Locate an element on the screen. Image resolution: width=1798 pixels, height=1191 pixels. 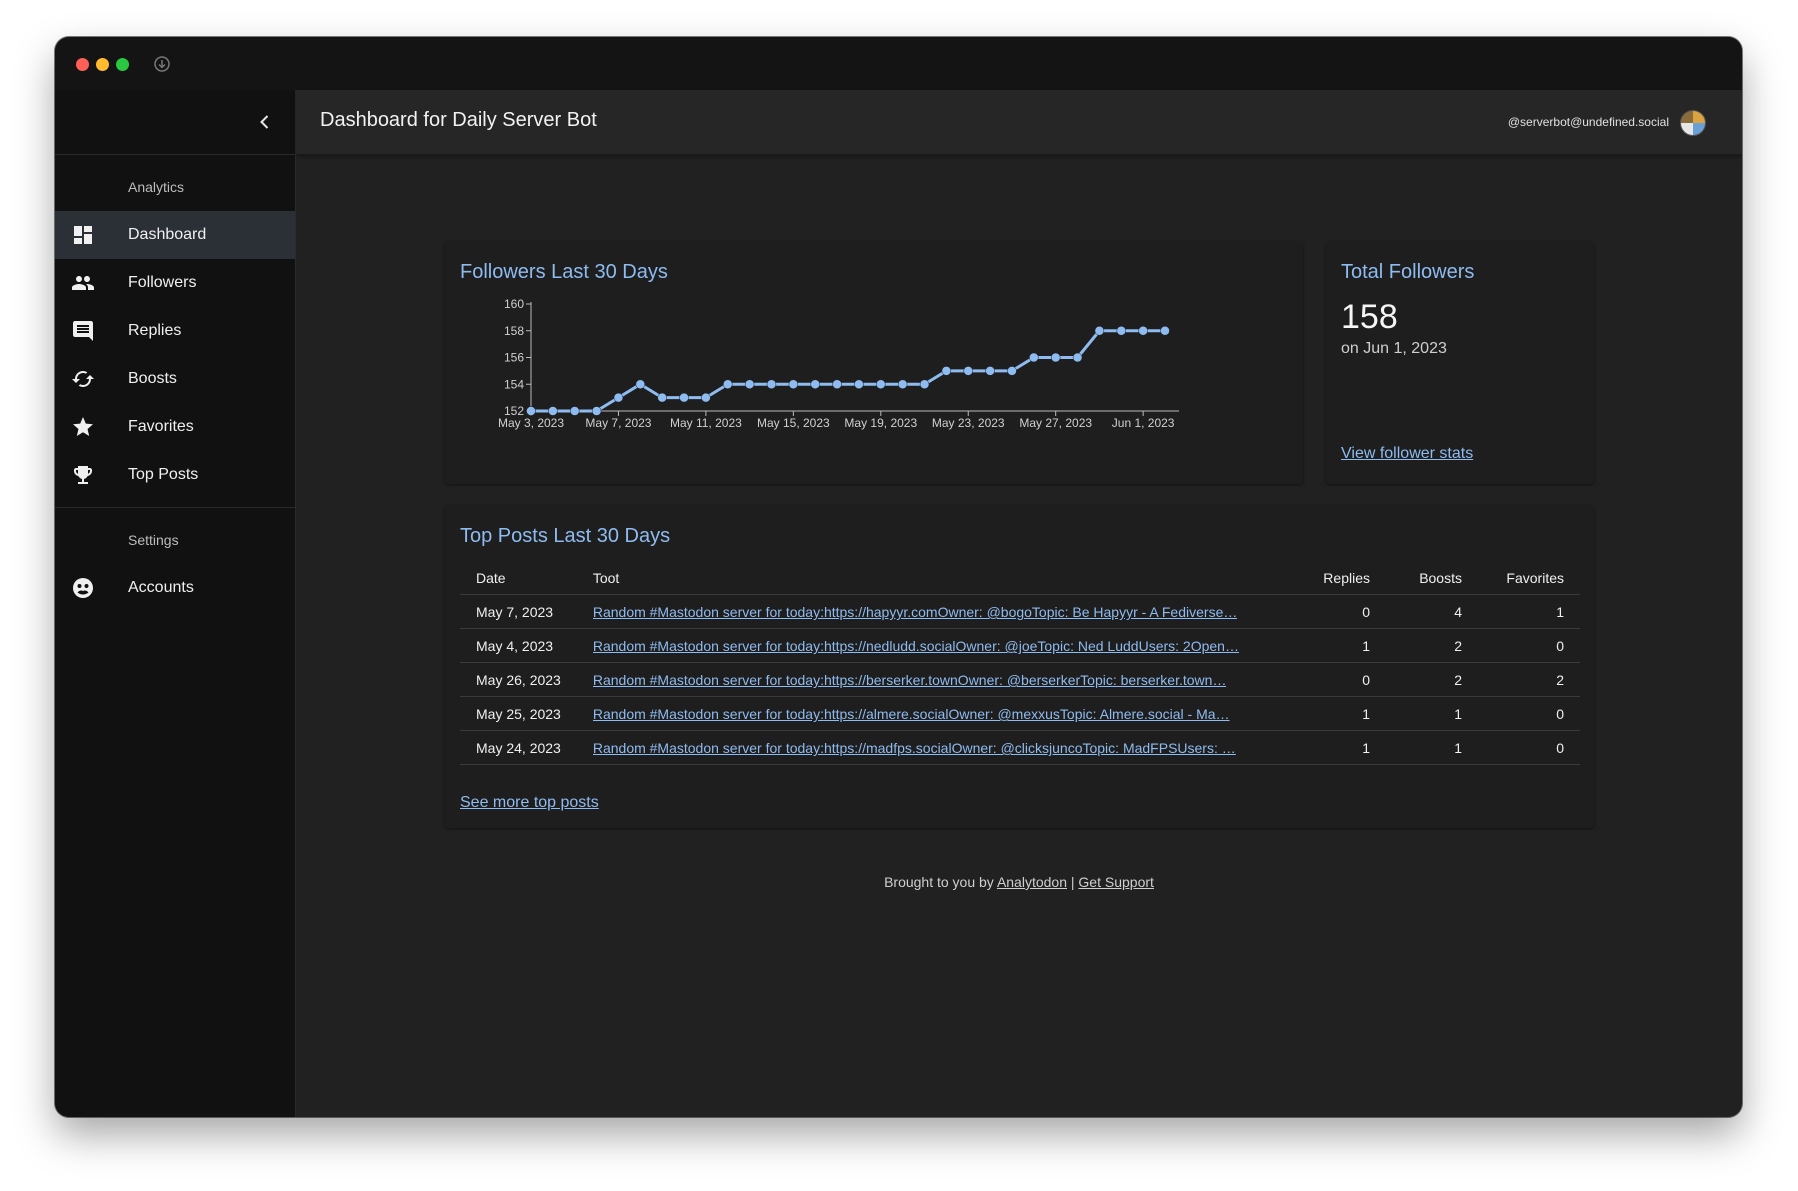
column-header-date: Date is located at coordinates (518, 578).